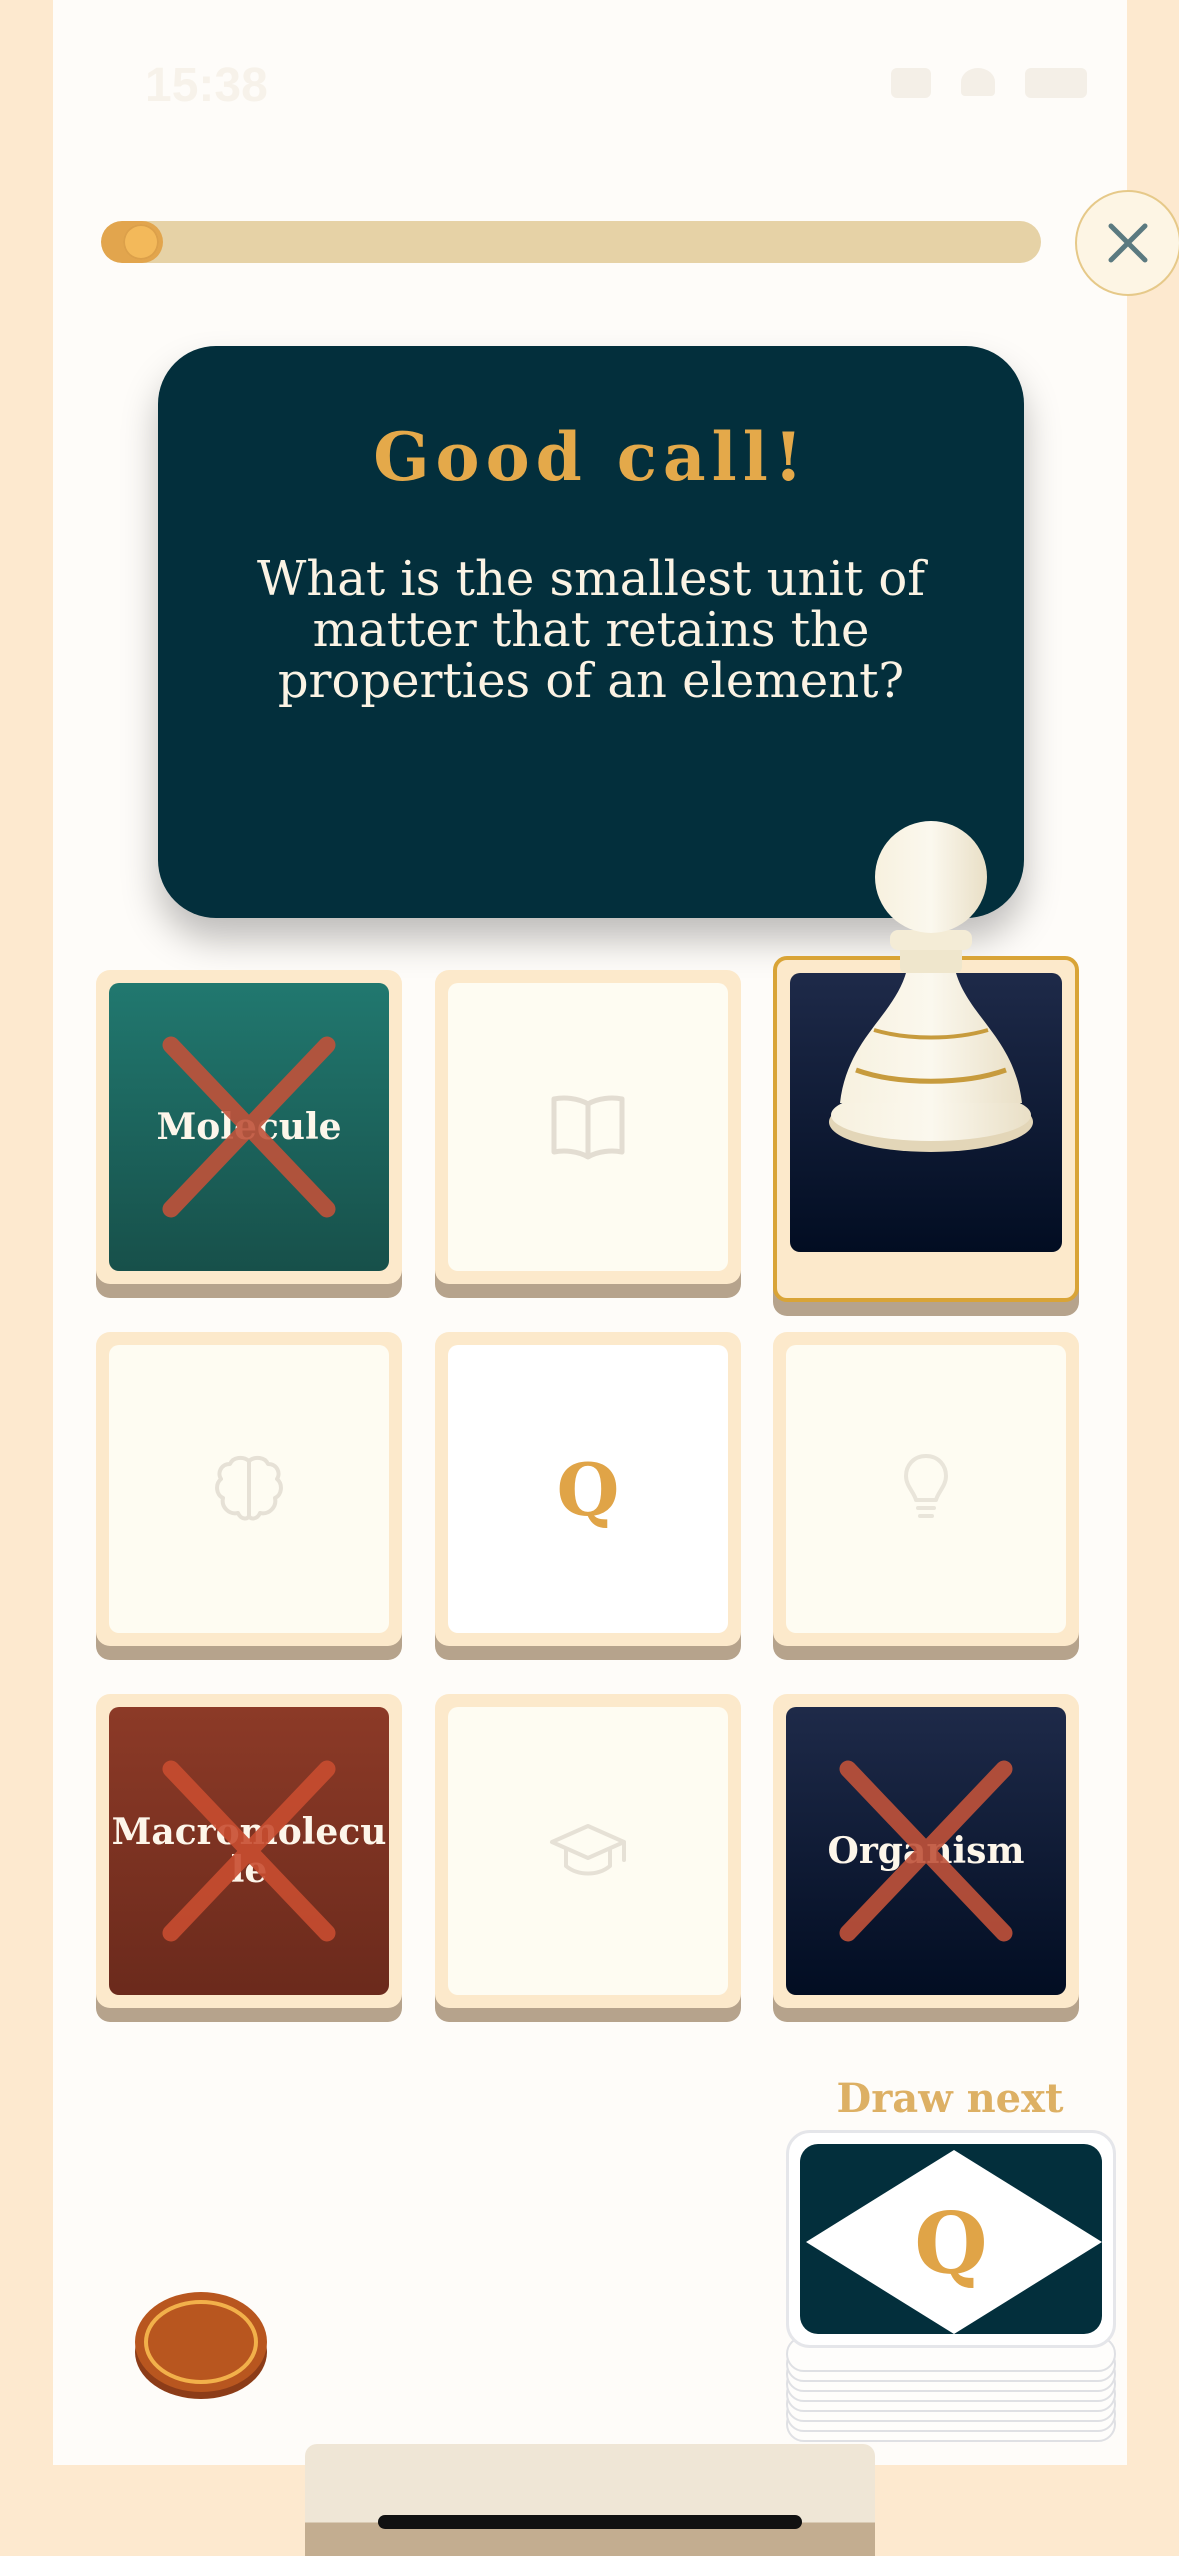 The width and height of the screenshot is (1179, 2556). I want to click on signal-icon, so click(911, 83).